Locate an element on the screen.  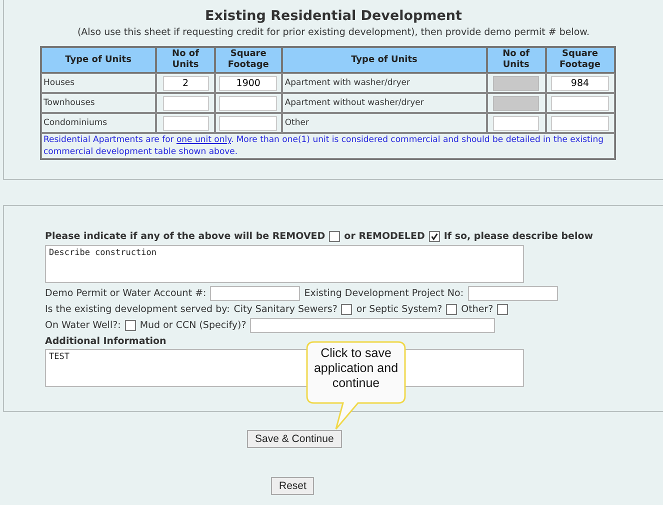
table-cell: Condominiums is located at coordinates (98, 123).